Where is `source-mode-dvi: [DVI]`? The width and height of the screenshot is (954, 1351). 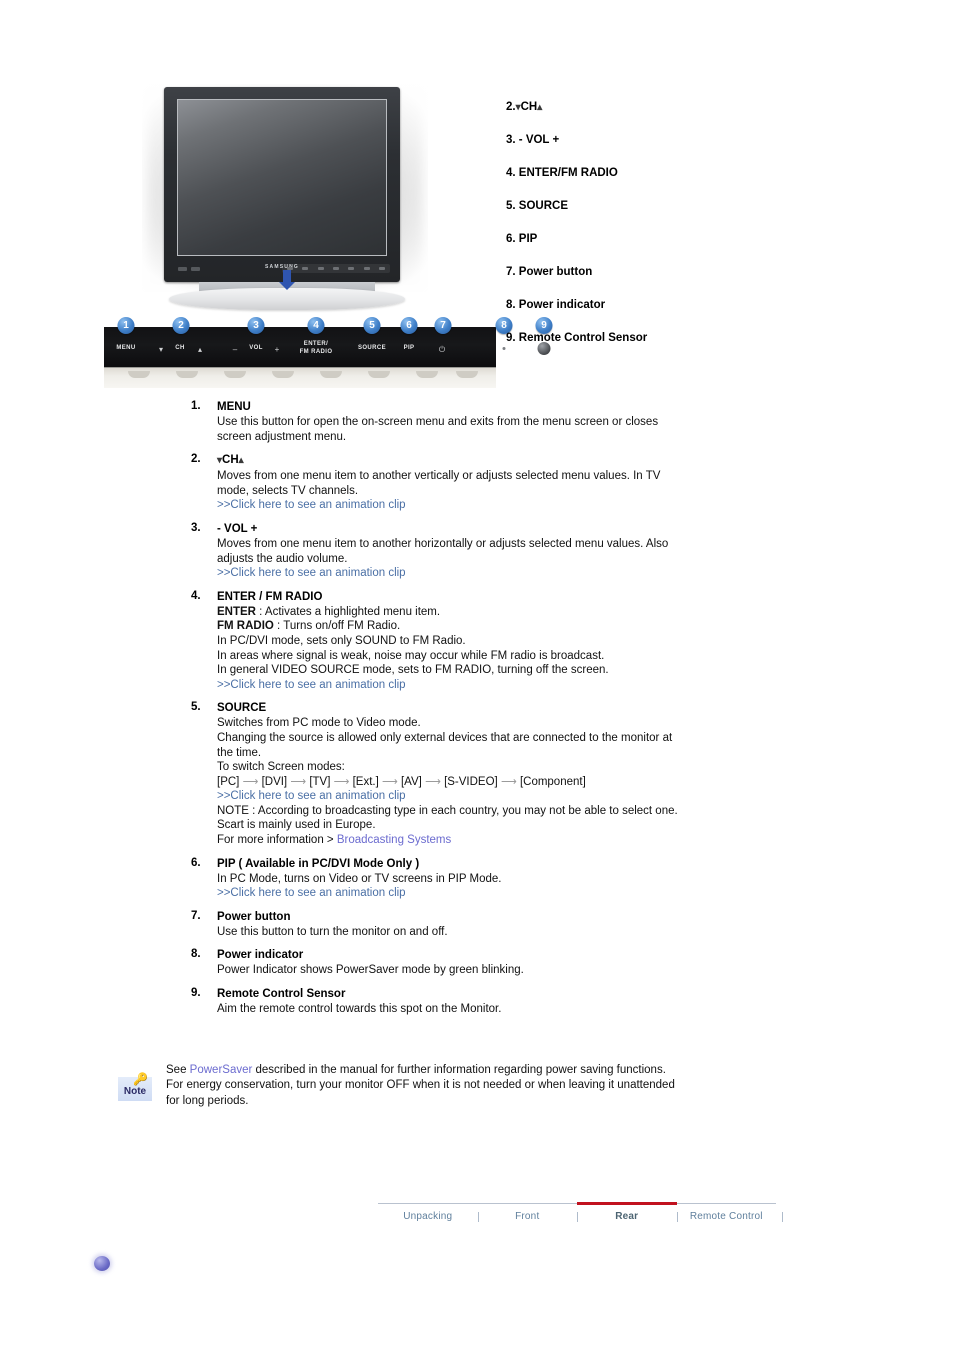 source-mode-dvi: [DVI] is located at coordinates (274, 781).